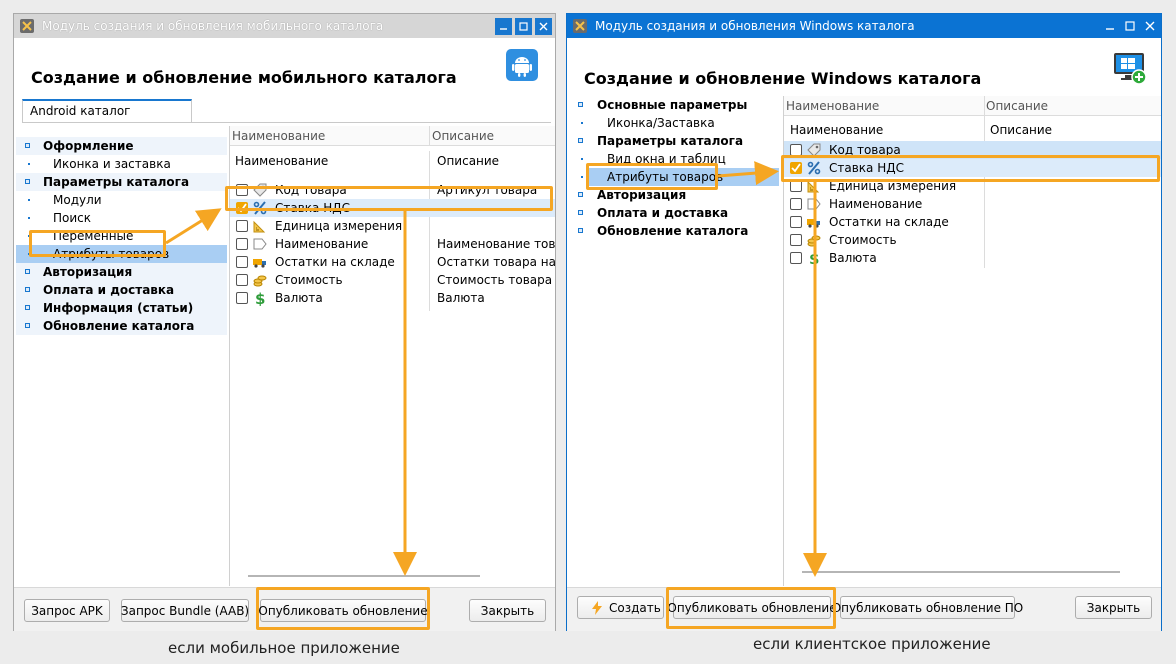 Image resolution: width=1176 pixels, height=664 pixels. What do you see at coordinates (814, 258) in the screenshot?
I see `dollar-icon: $` at bounding box center [814, 258].